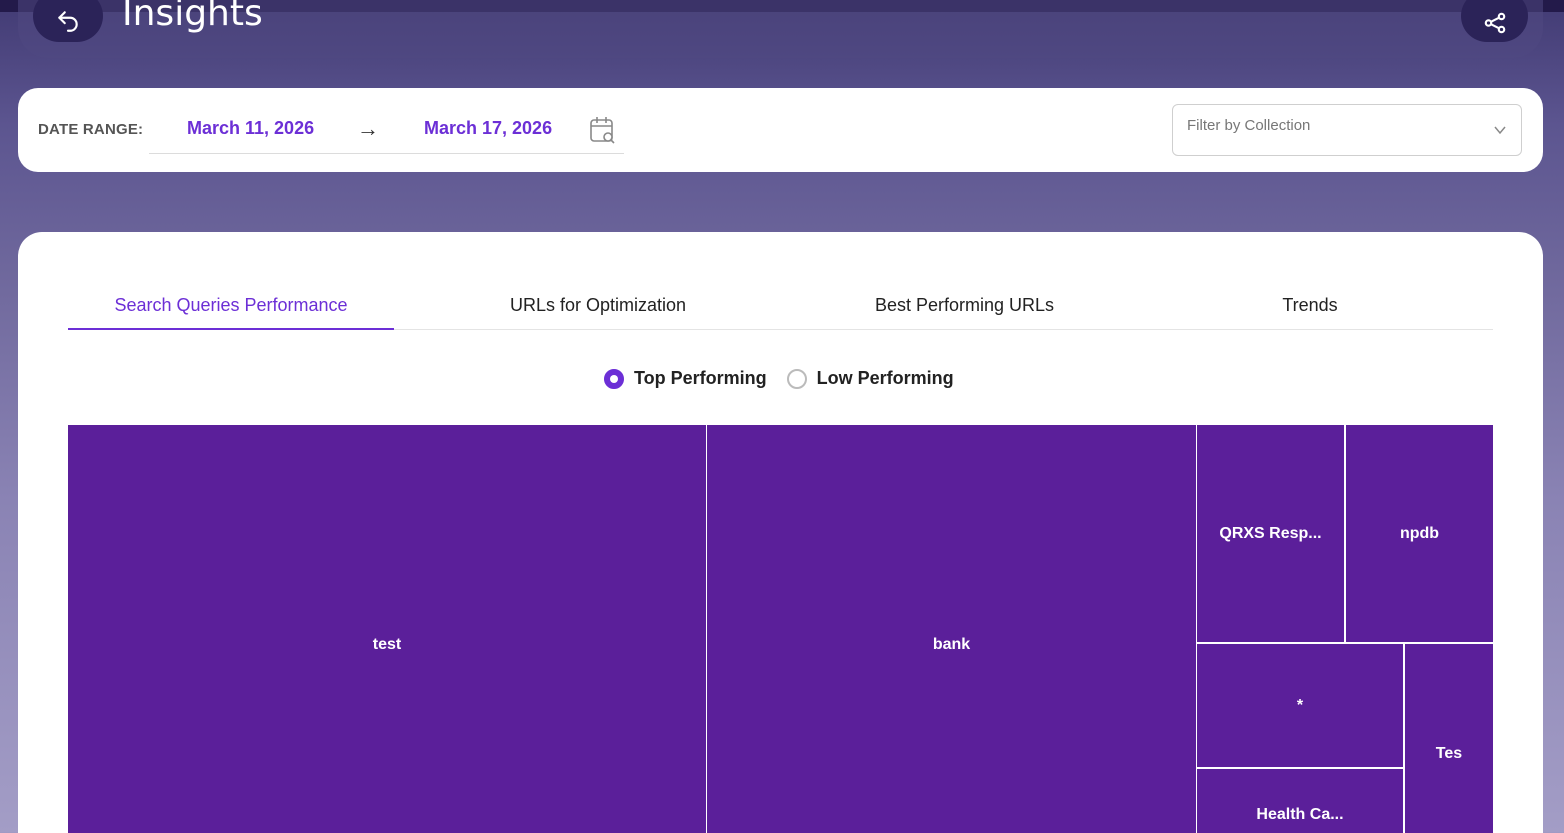 The height and width of the screenshot is (833, 1564). Describe the element at coordinates (368, 128) in the screenshot. I see `range-arrow-icon: →` at that location.